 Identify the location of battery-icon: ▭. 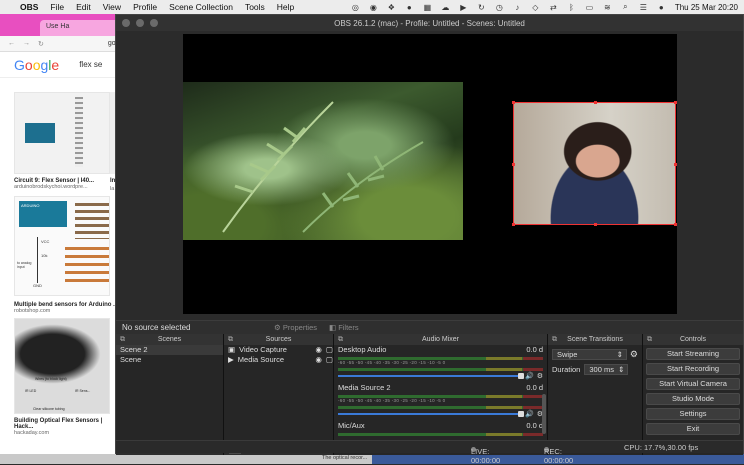
(589, 7).